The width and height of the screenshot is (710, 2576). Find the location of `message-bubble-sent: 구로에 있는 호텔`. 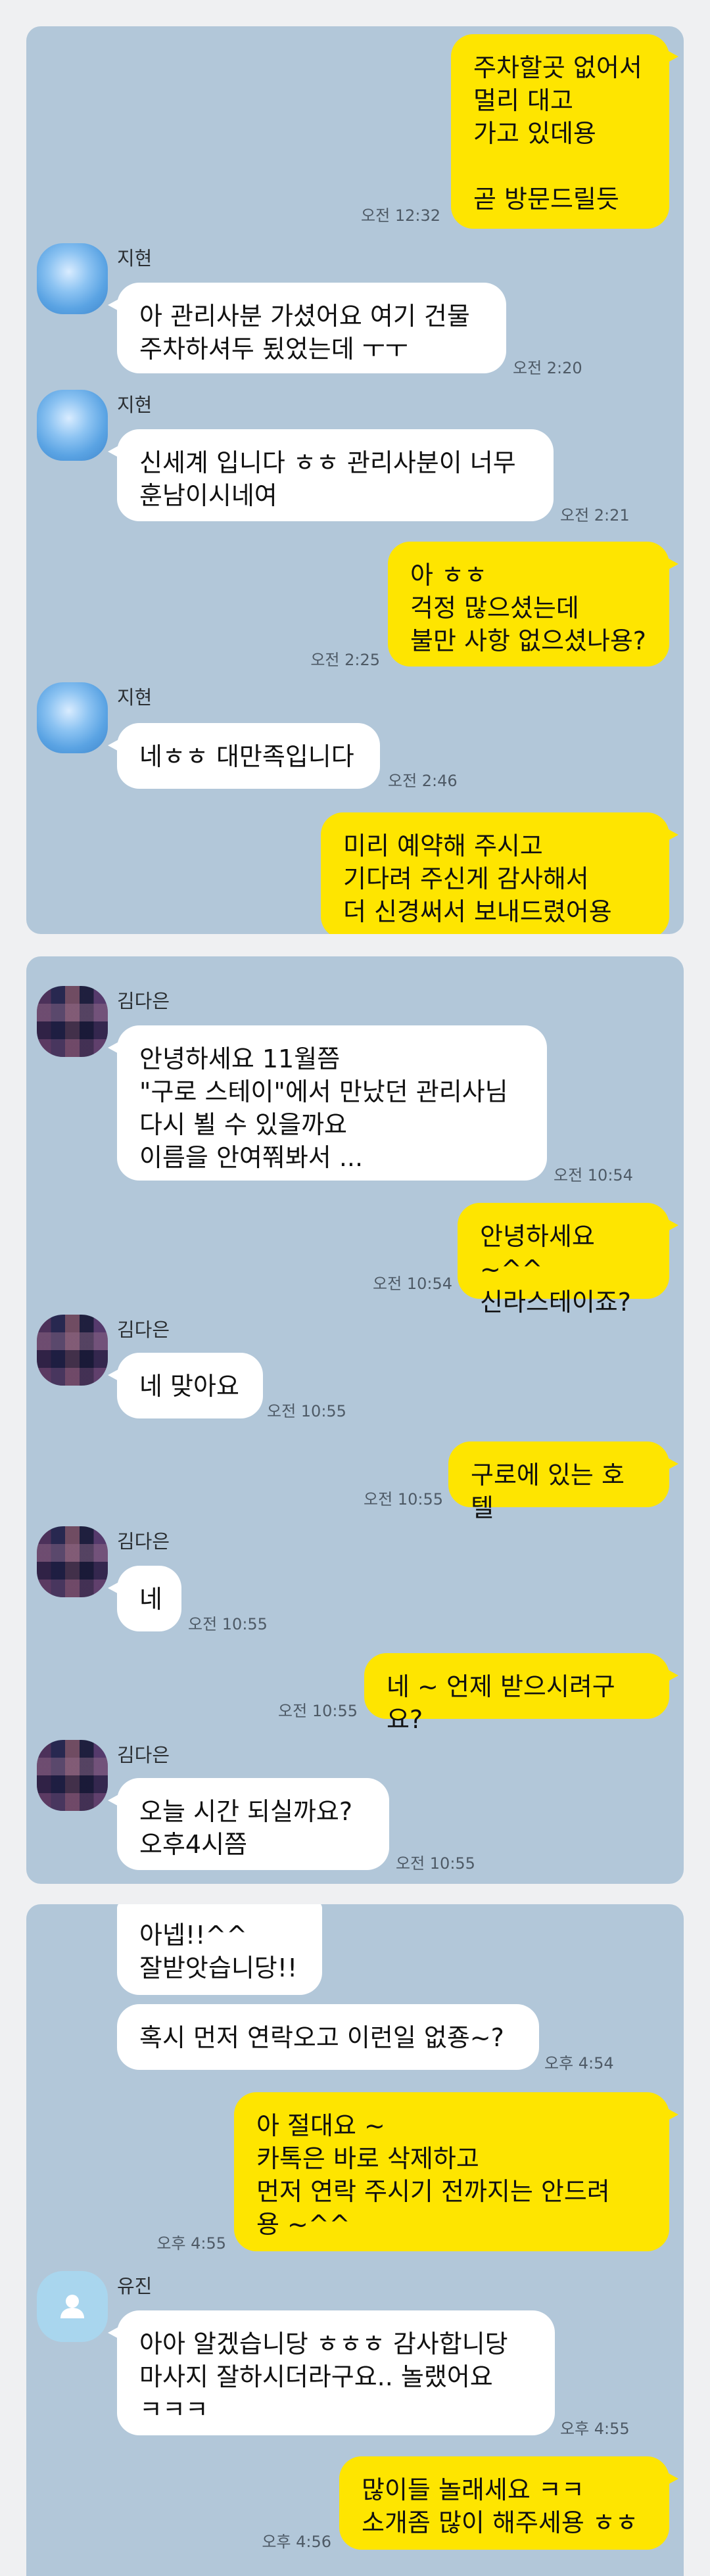

message-bubble-sent: 구로에 있는 호텔 is located at coordinates (563, 1482).